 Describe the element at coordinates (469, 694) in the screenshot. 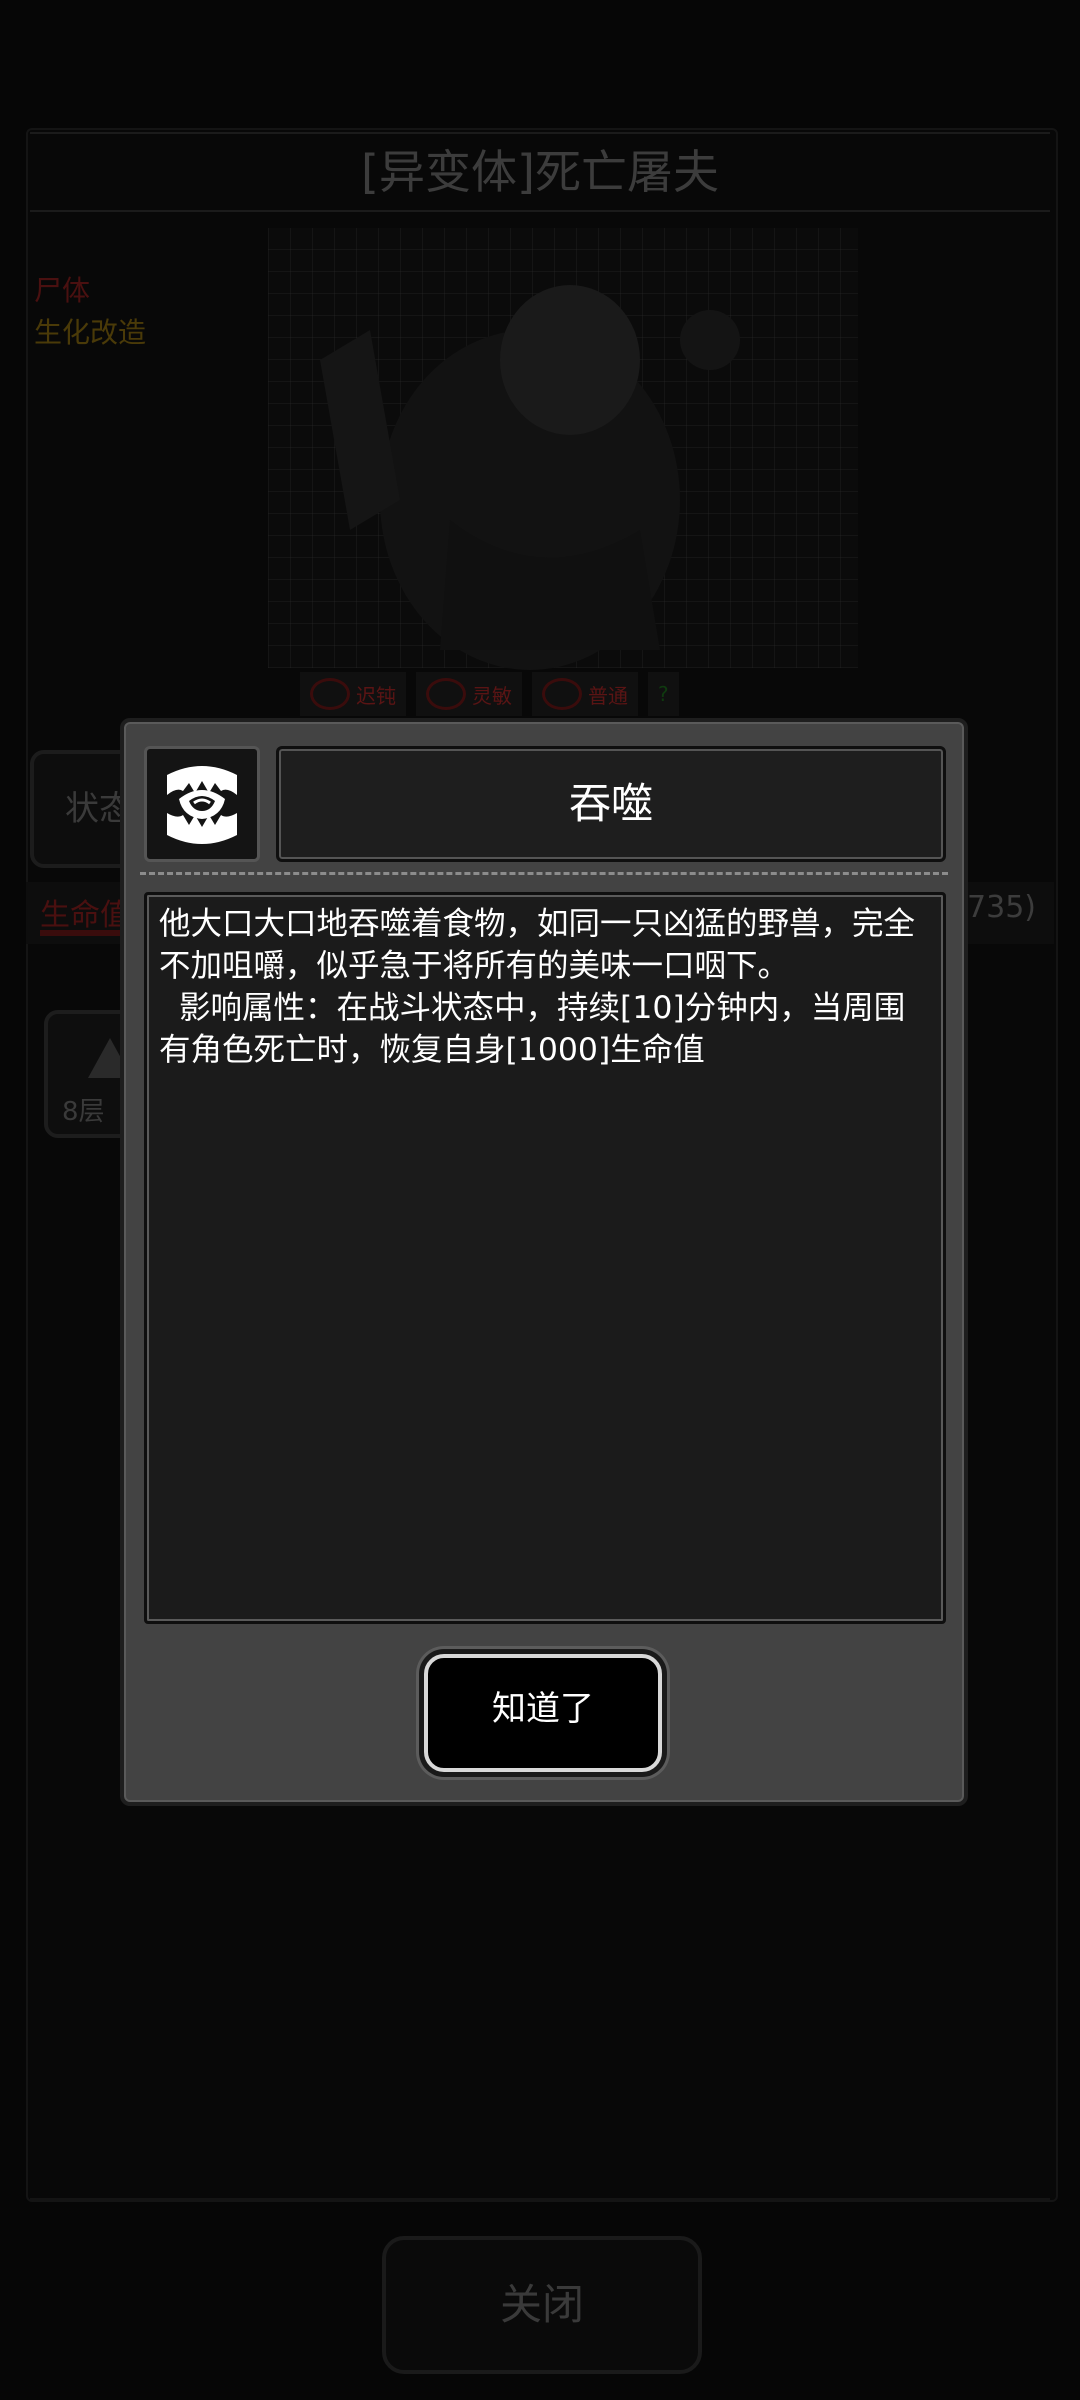

I see `tag-agile: 灵敏` at that location.